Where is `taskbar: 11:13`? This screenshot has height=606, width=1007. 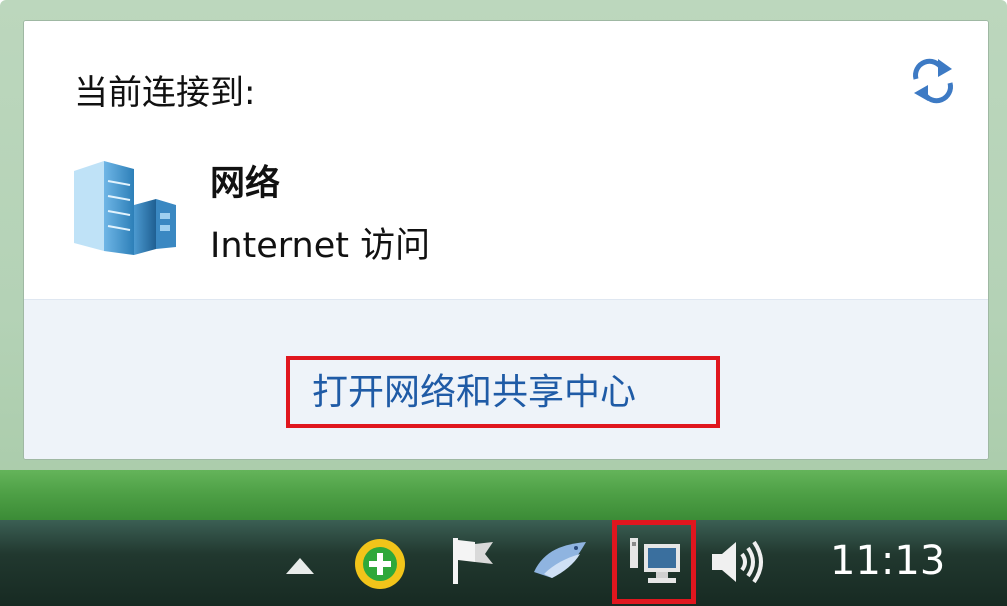 taskbar: 11:13 is located at coordinates (503, 563).